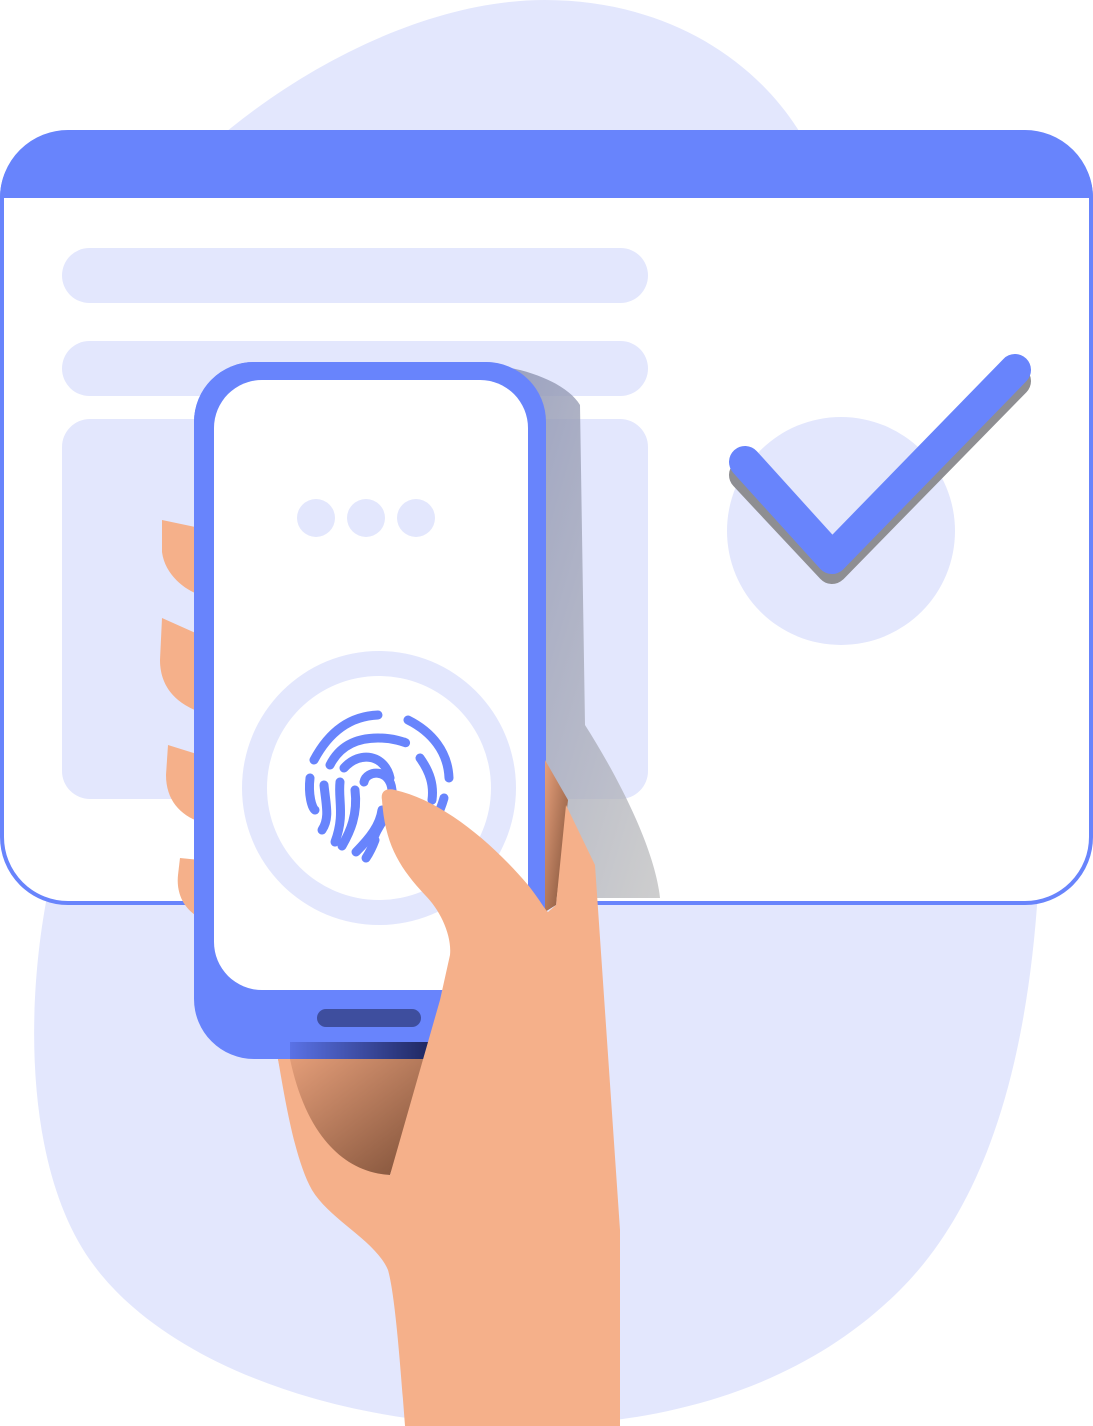 This screenshot has height=1426, width=1093. Describe the element at coordinates (546, 165) in the screenshot. I see `browser-title-bar` at that location.